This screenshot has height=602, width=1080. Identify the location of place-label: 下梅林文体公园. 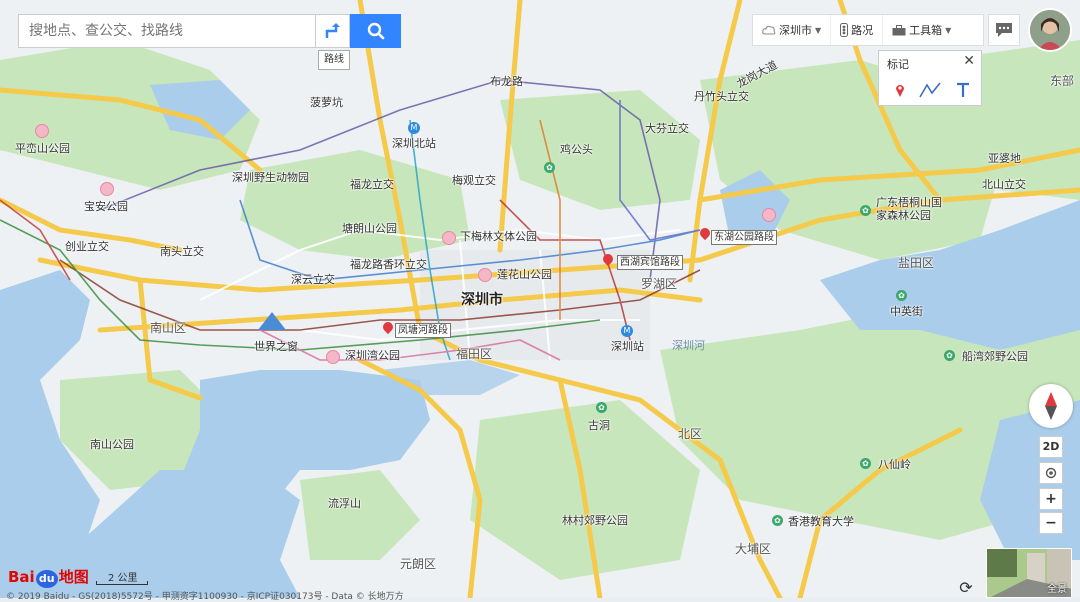
(498, 236).